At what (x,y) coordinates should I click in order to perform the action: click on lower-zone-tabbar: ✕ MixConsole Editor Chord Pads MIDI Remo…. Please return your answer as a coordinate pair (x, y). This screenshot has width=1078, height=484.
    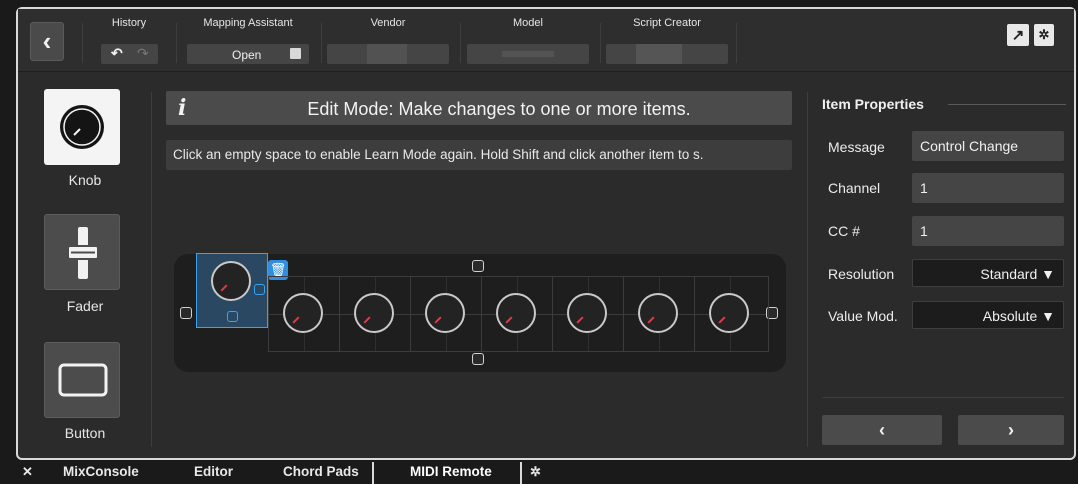
    Looking at the image, I should click on (539, 473).